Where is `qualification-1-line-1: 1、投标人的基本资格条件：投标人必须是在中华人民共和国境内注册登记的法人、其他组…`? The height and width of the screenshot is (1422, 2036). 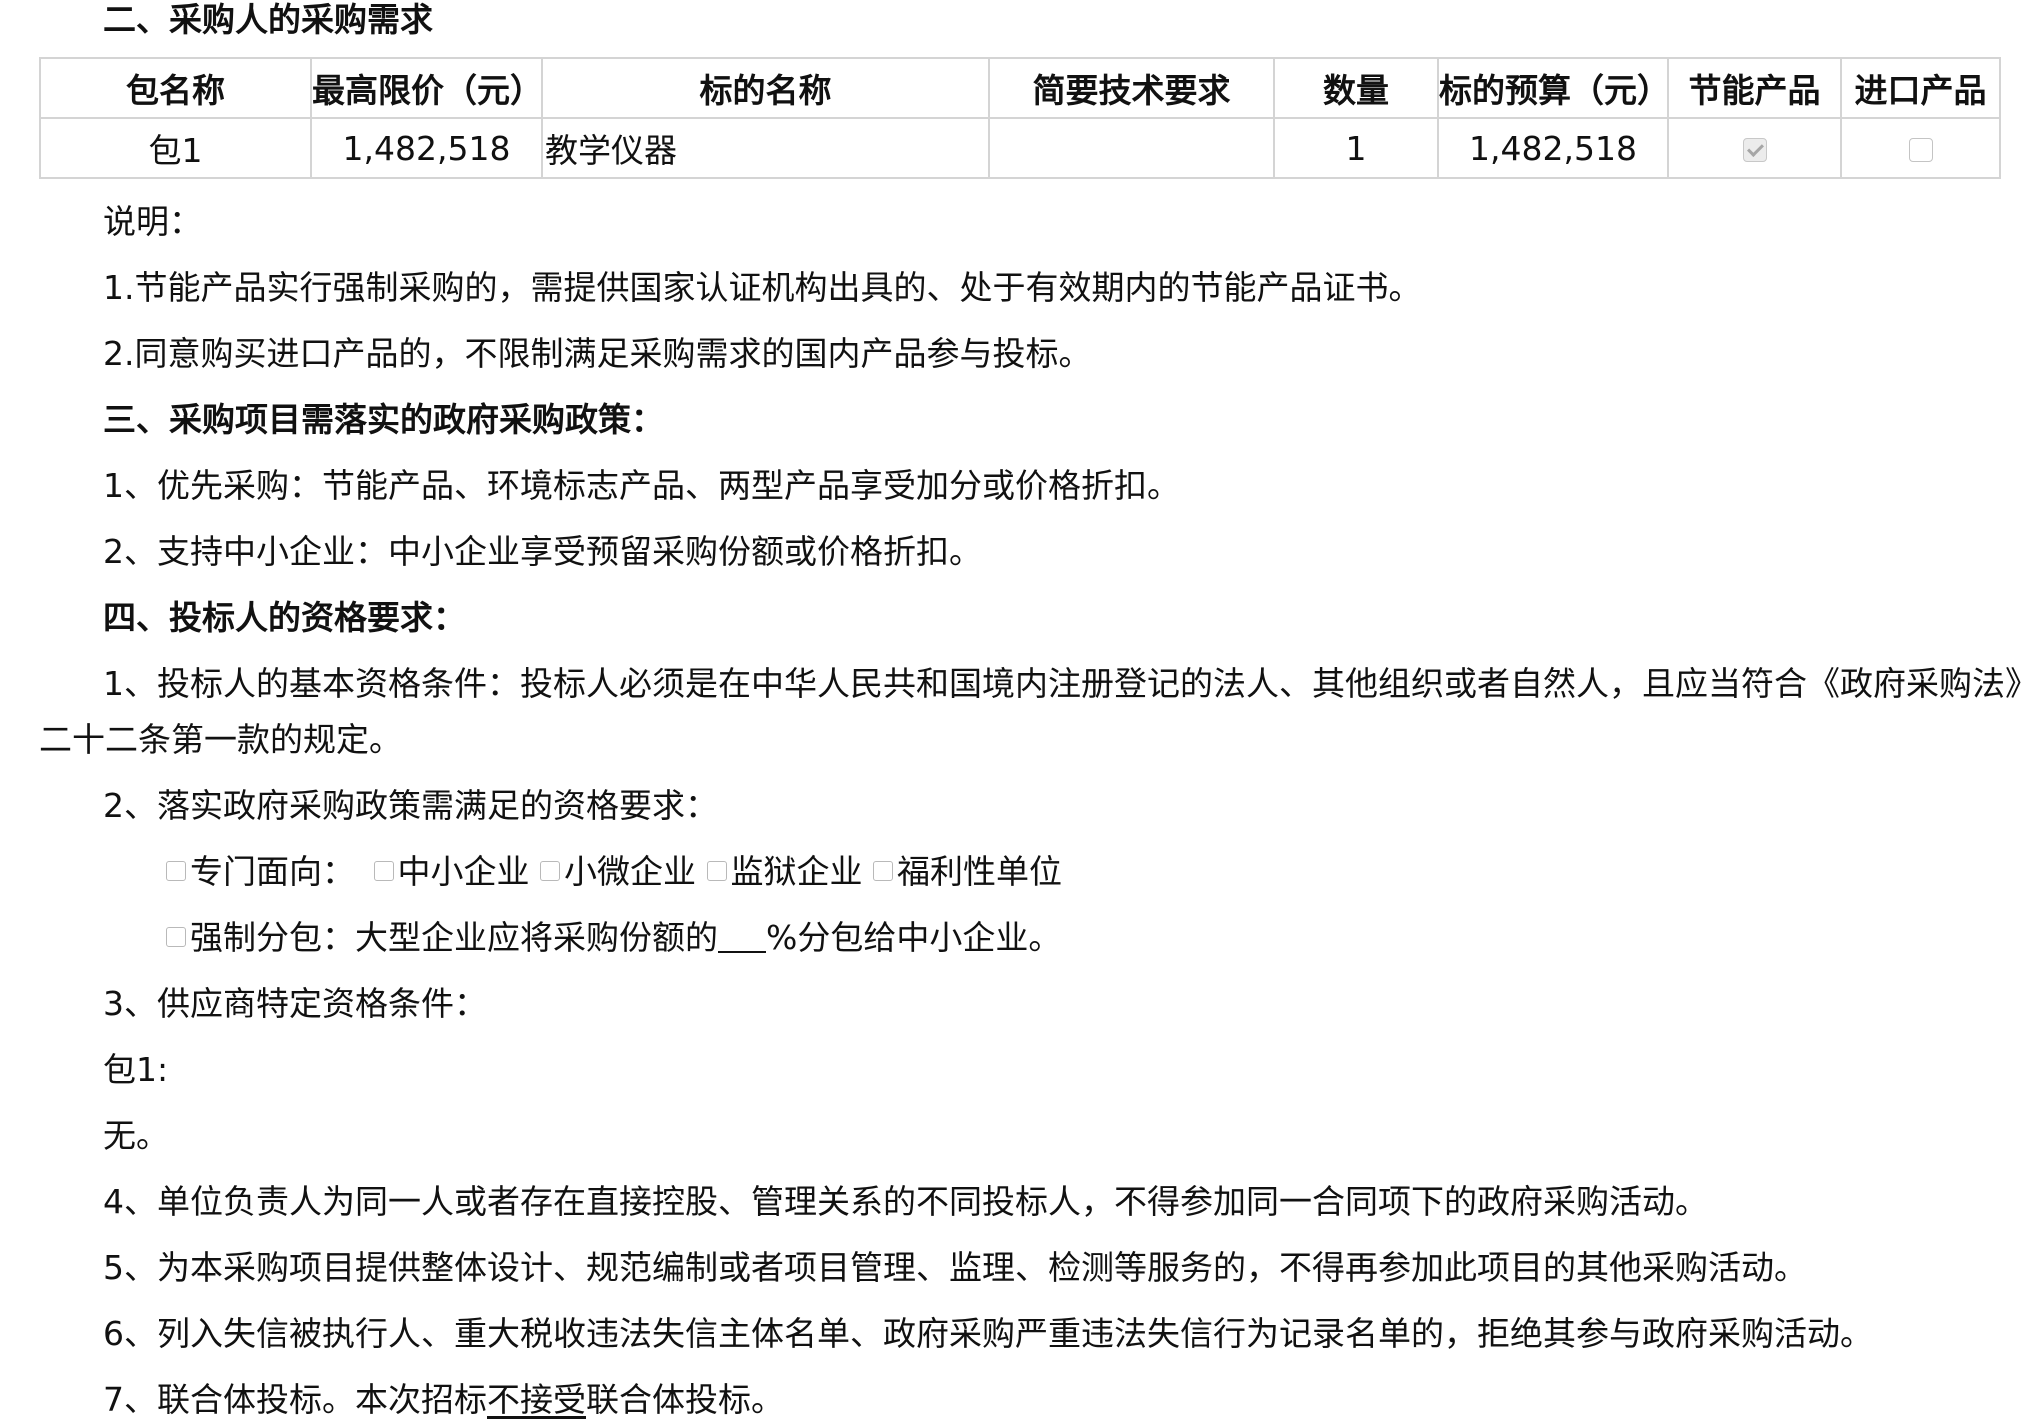 qualification-1-line-1: 1、投标人的基本资格条件：投标人必须是在中华人民共和国境内注册登记的法人、其他组… is located at coordinates (1069, 683).